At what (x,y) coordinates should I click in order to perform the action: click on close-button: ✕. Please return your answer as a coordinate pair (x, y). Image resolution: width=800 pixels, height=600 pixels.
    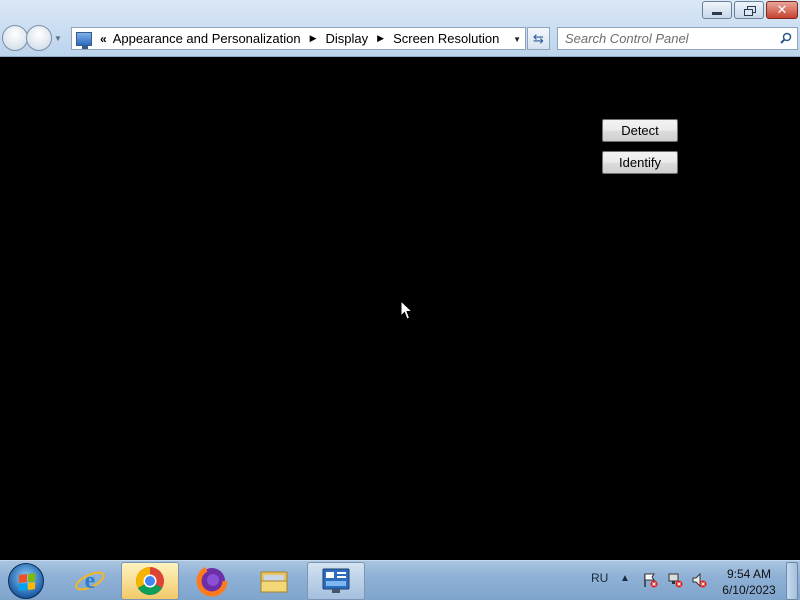
    Looking at the image, I should click on (782, 10).